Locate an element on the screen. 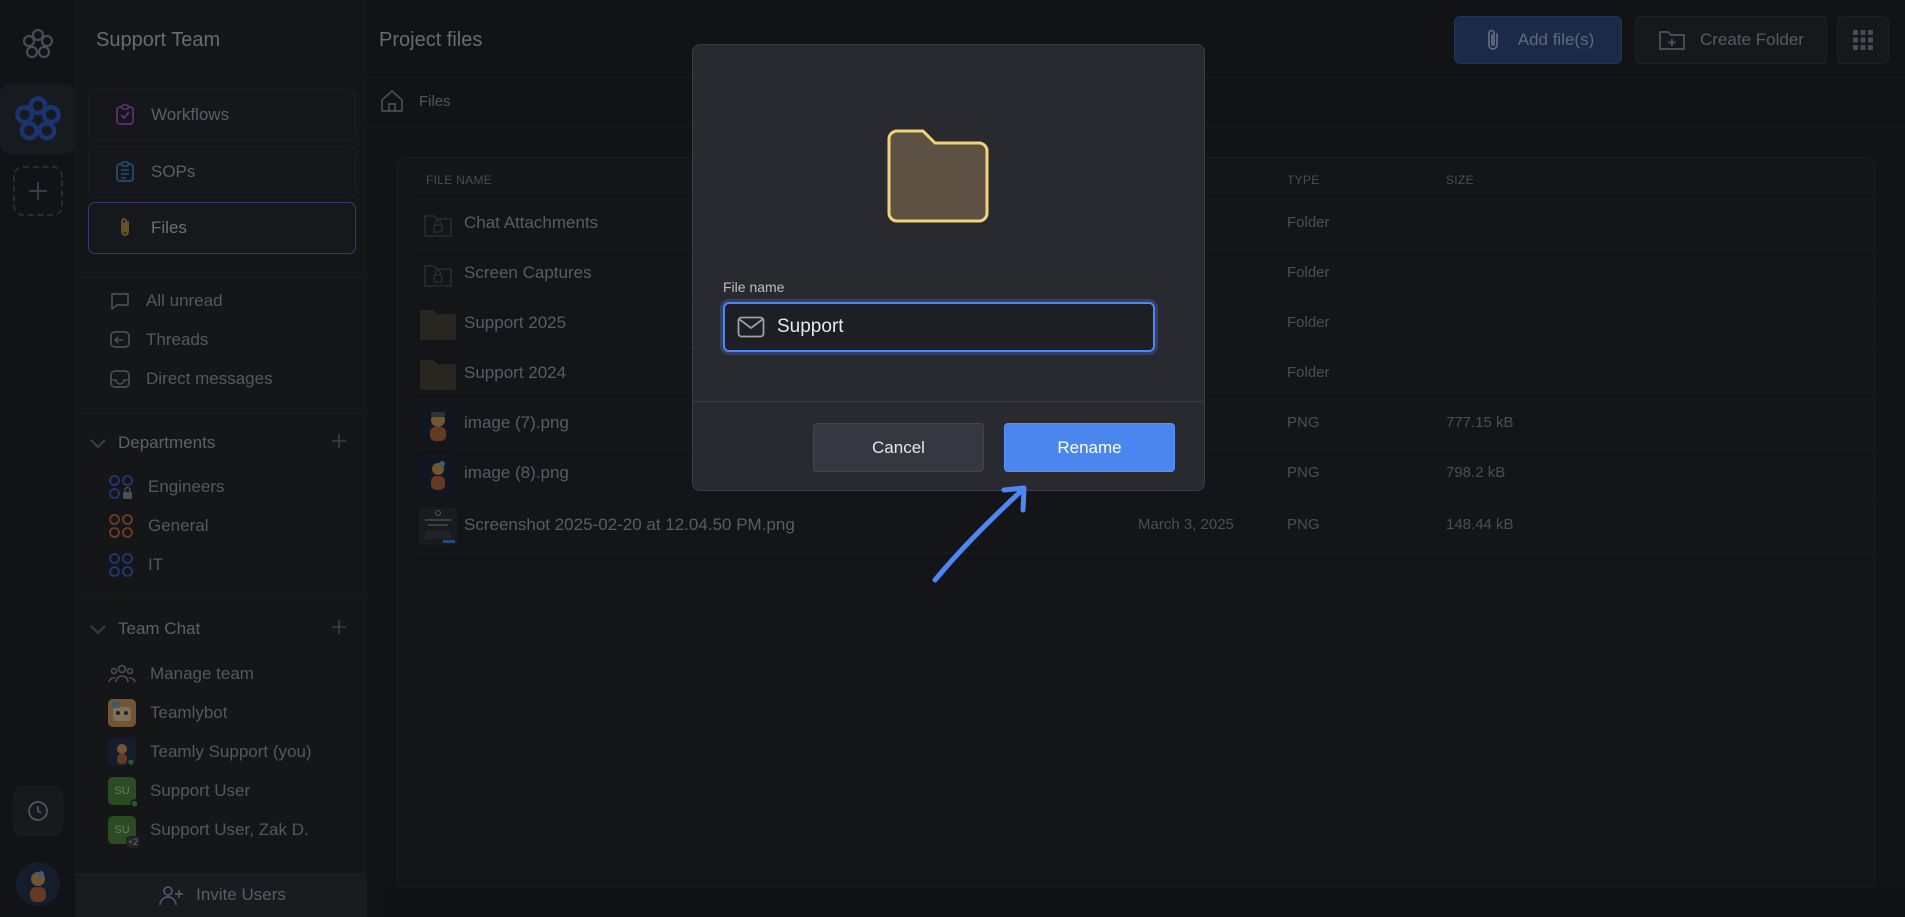 The height and width of the screenshot is (917, 1905). envelope-icon is located at coordinates (751, 327).